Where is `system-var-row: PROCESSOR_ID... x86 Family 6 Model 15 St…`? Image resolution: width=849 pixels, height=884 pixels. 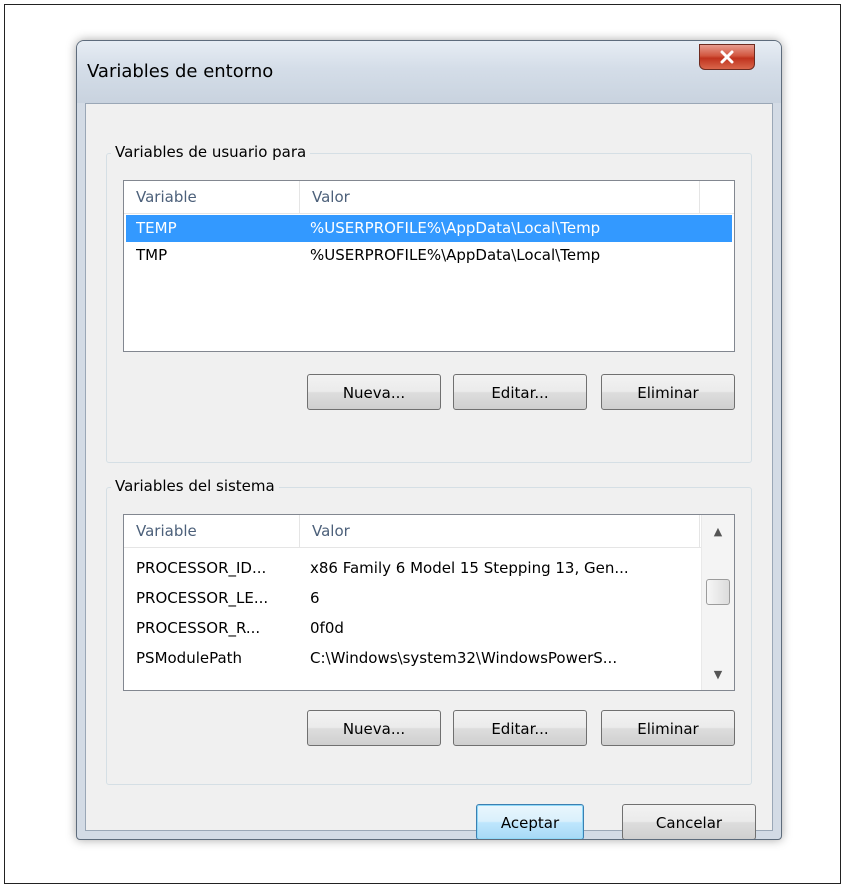 system-var-row: PROCESSOR_ID... x86 Family 6 Model 15 St… is located at coordinates (413, 568).